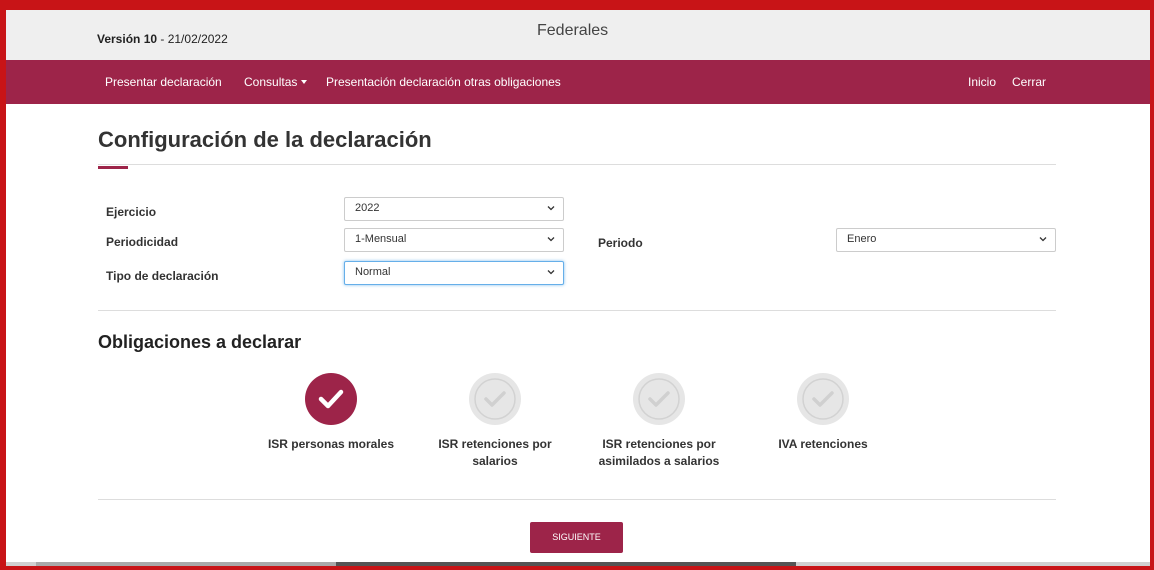 The image size is (1154, 570). I want to click on periodicidad-value: 1-Mensual, so click(381, 239).